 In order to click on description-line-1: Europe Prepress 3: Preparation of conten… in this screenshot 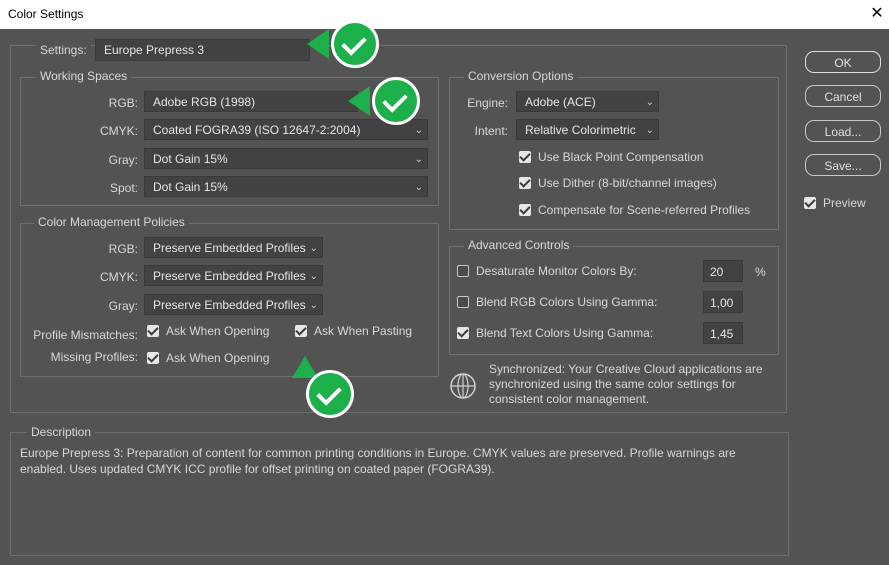, I will do `click(378, 453)`.